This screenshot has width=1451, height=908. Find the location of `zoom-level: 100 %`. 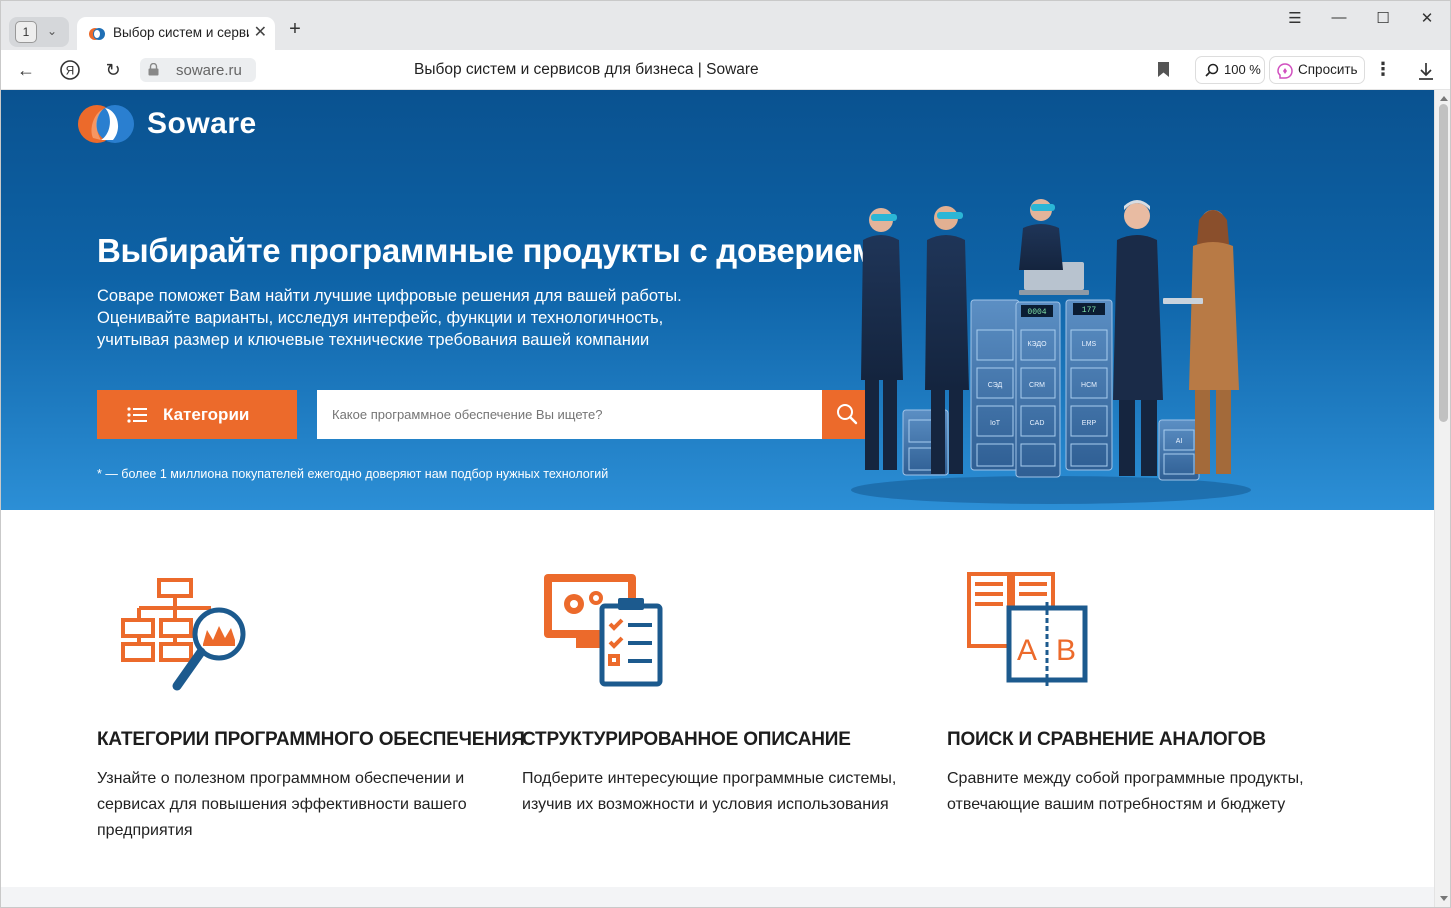

zoom-level: 100 % is located at coordinates (1242, 69).